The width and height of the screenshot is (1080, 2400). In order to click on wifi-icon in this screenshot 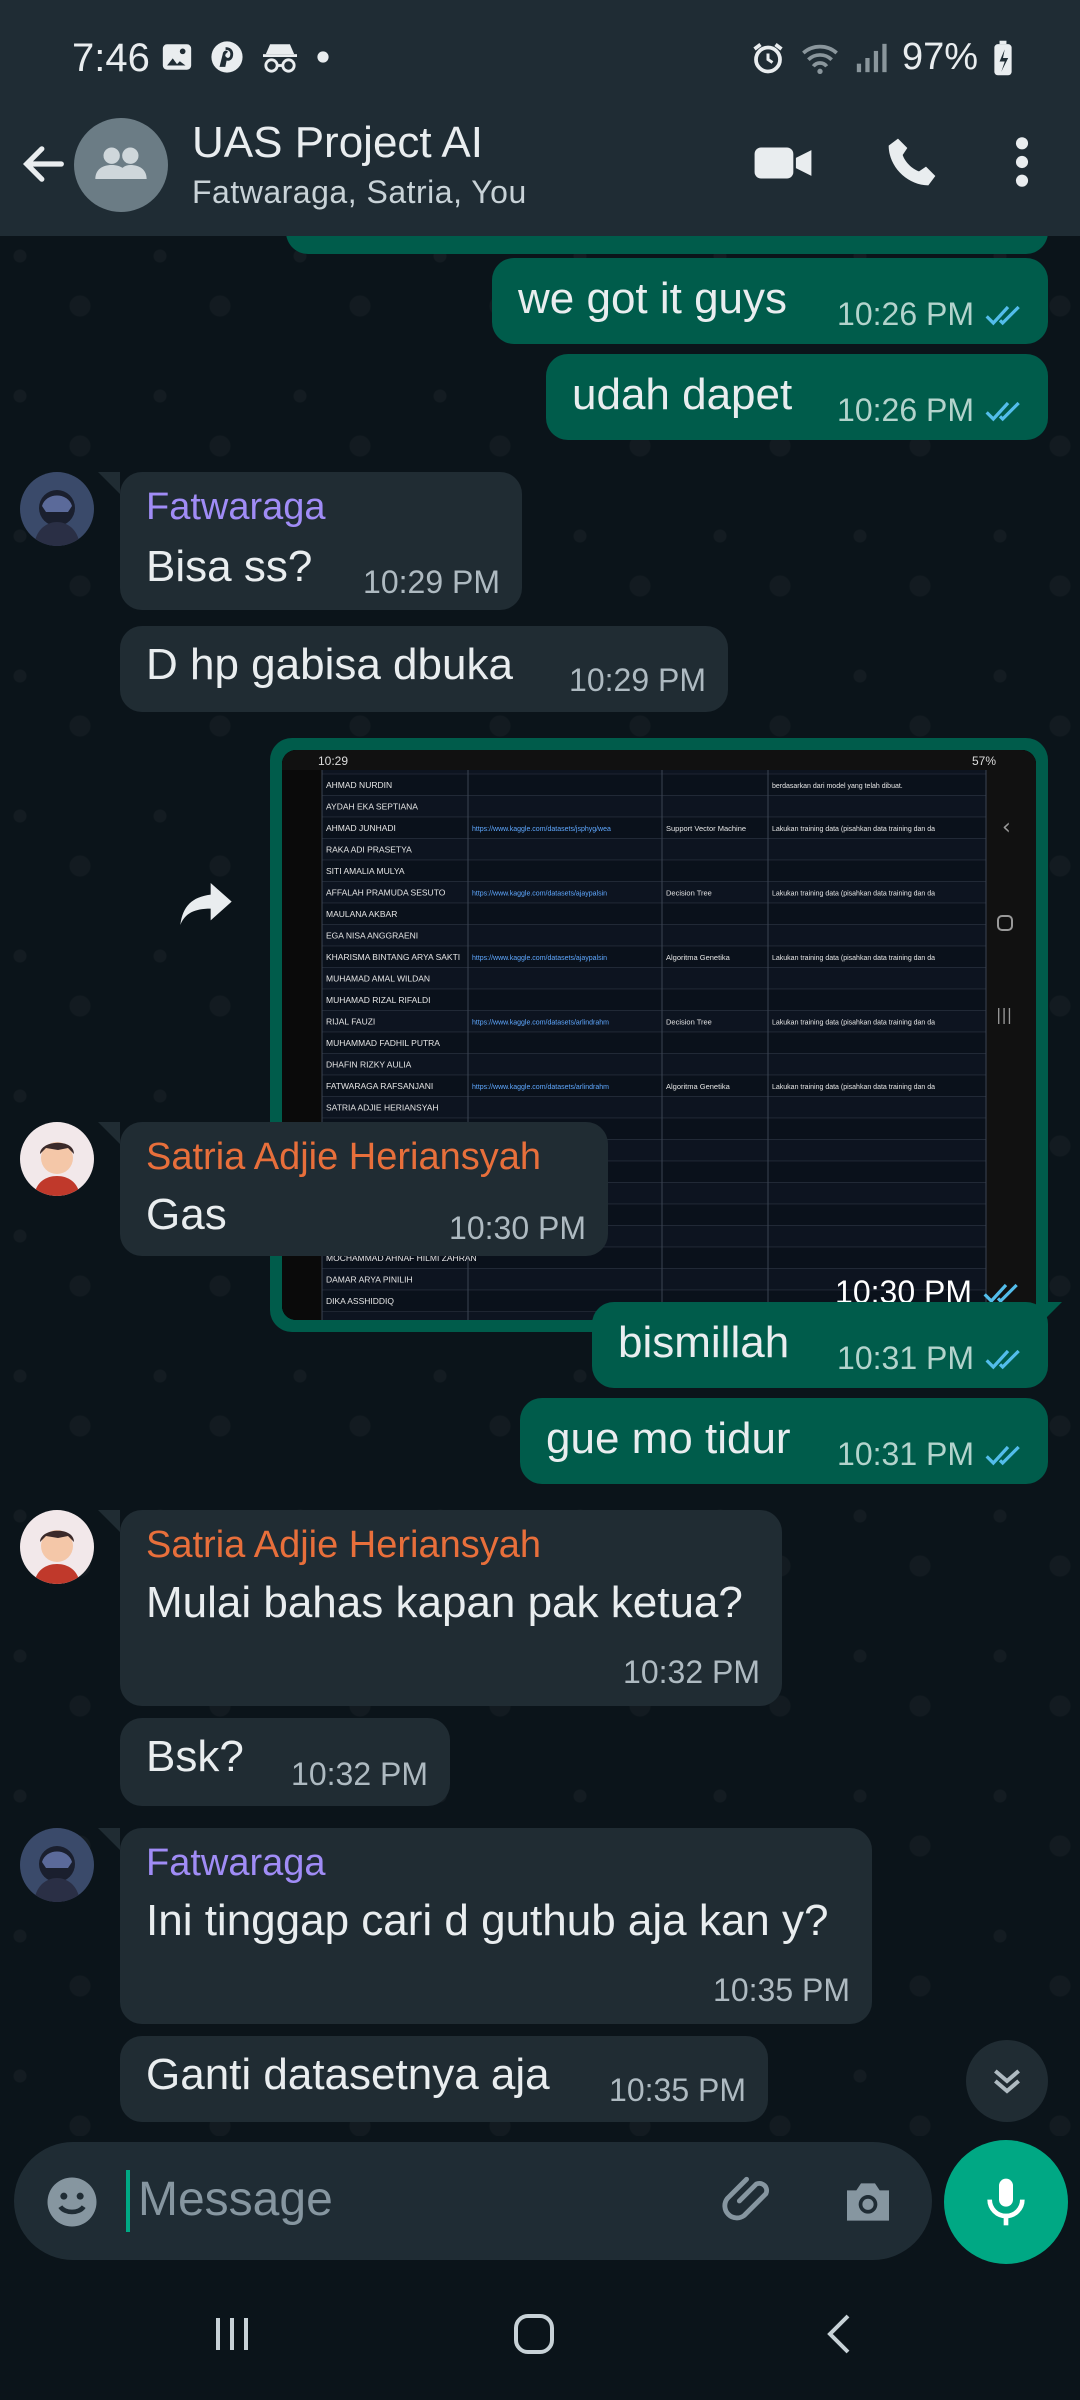, I will do `click(820, 58)`.